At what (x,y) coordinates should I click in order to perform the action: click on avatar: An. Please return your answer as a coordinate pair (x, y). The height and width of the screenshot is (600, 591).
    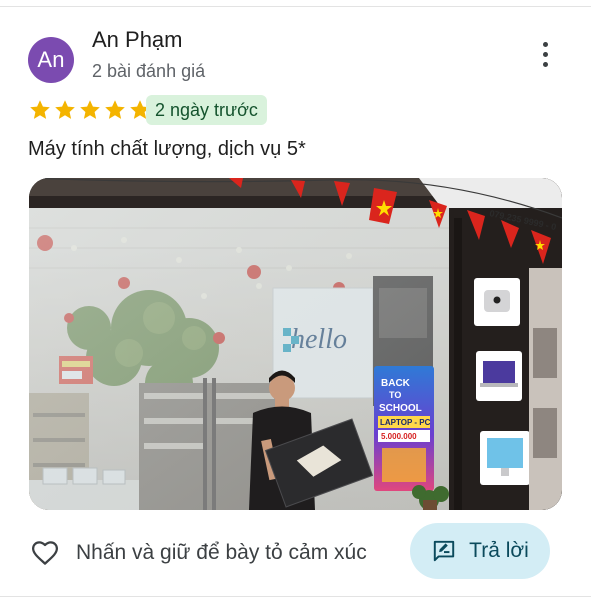
    Looking at the image, I should click on (51, 60).